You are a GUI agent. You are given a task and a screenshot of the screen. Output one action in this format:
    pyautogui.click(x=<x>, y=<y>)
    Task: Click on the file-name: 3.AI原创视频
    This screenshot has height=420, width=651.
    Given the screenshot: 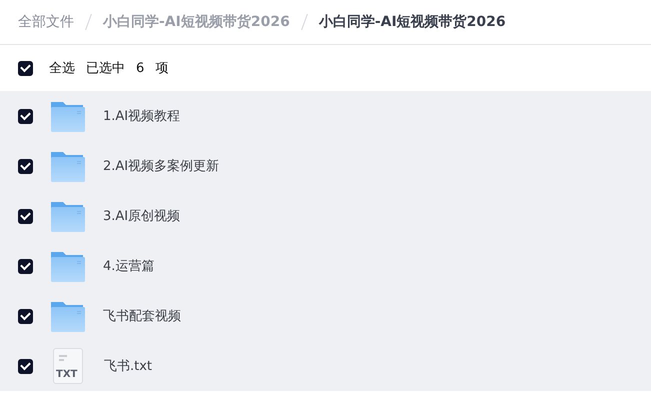 What is the action you would take?
    pyautogui.click(x=141, y=216)
    